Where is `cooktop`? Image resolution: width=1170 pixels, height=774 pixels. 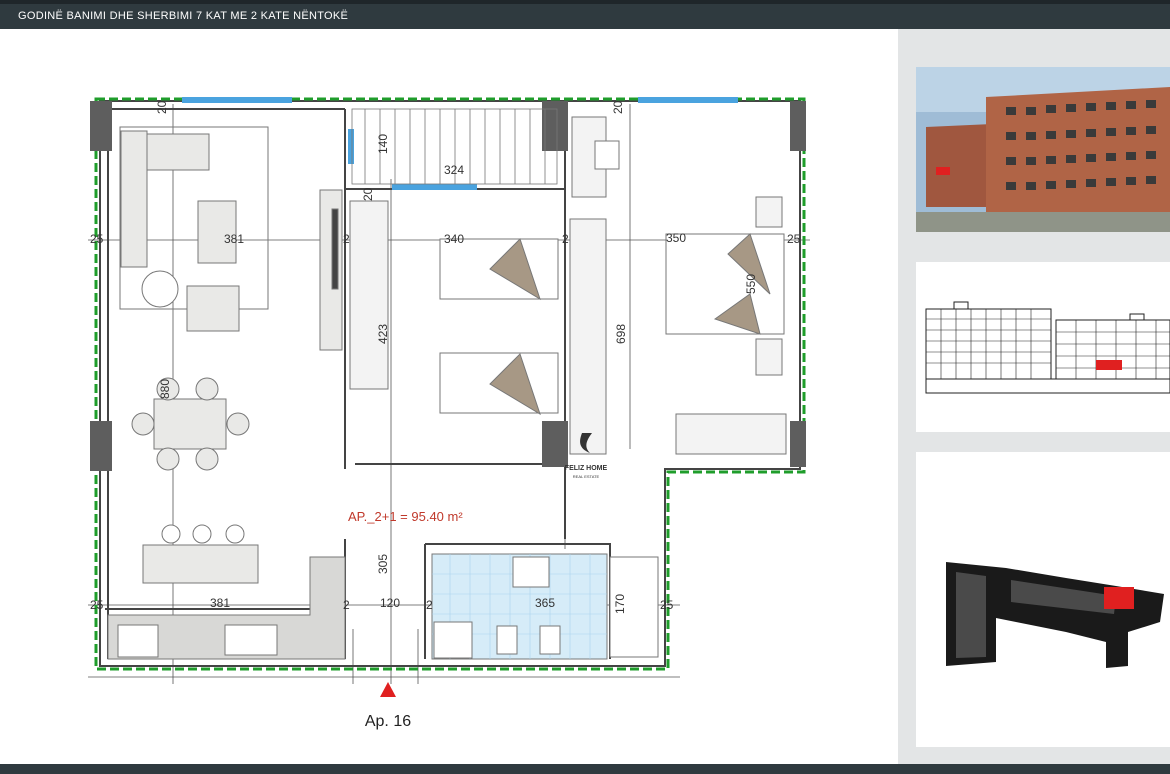
cooktop is located at coordinates (138, 641).